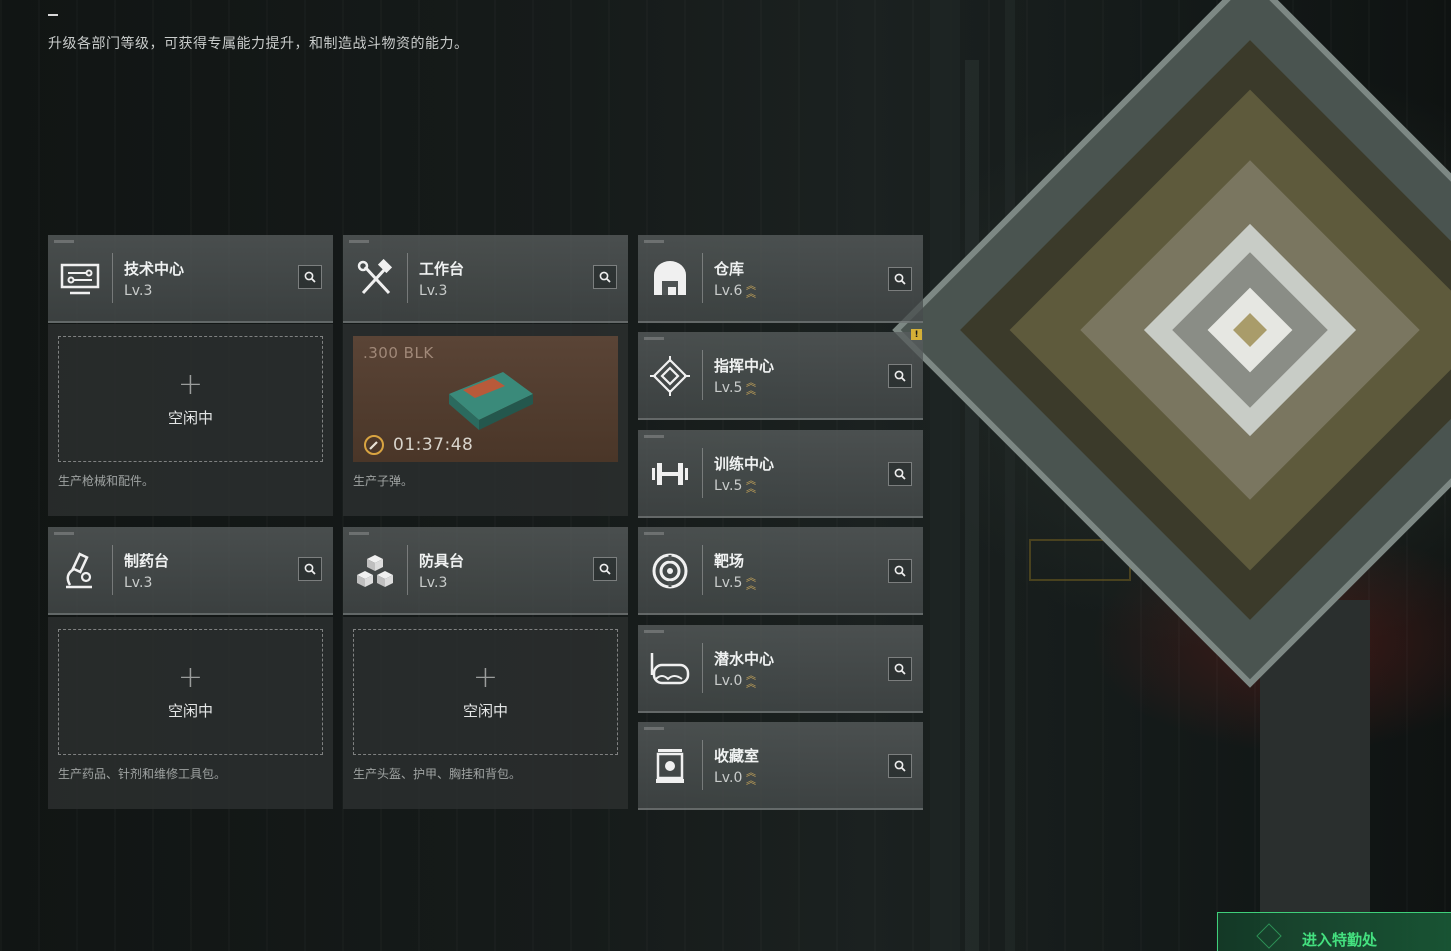 The image size is (1451, 951). Describe the element at coordinates (375, 571) in the screenshot. I see `cubes-icon` at that location.